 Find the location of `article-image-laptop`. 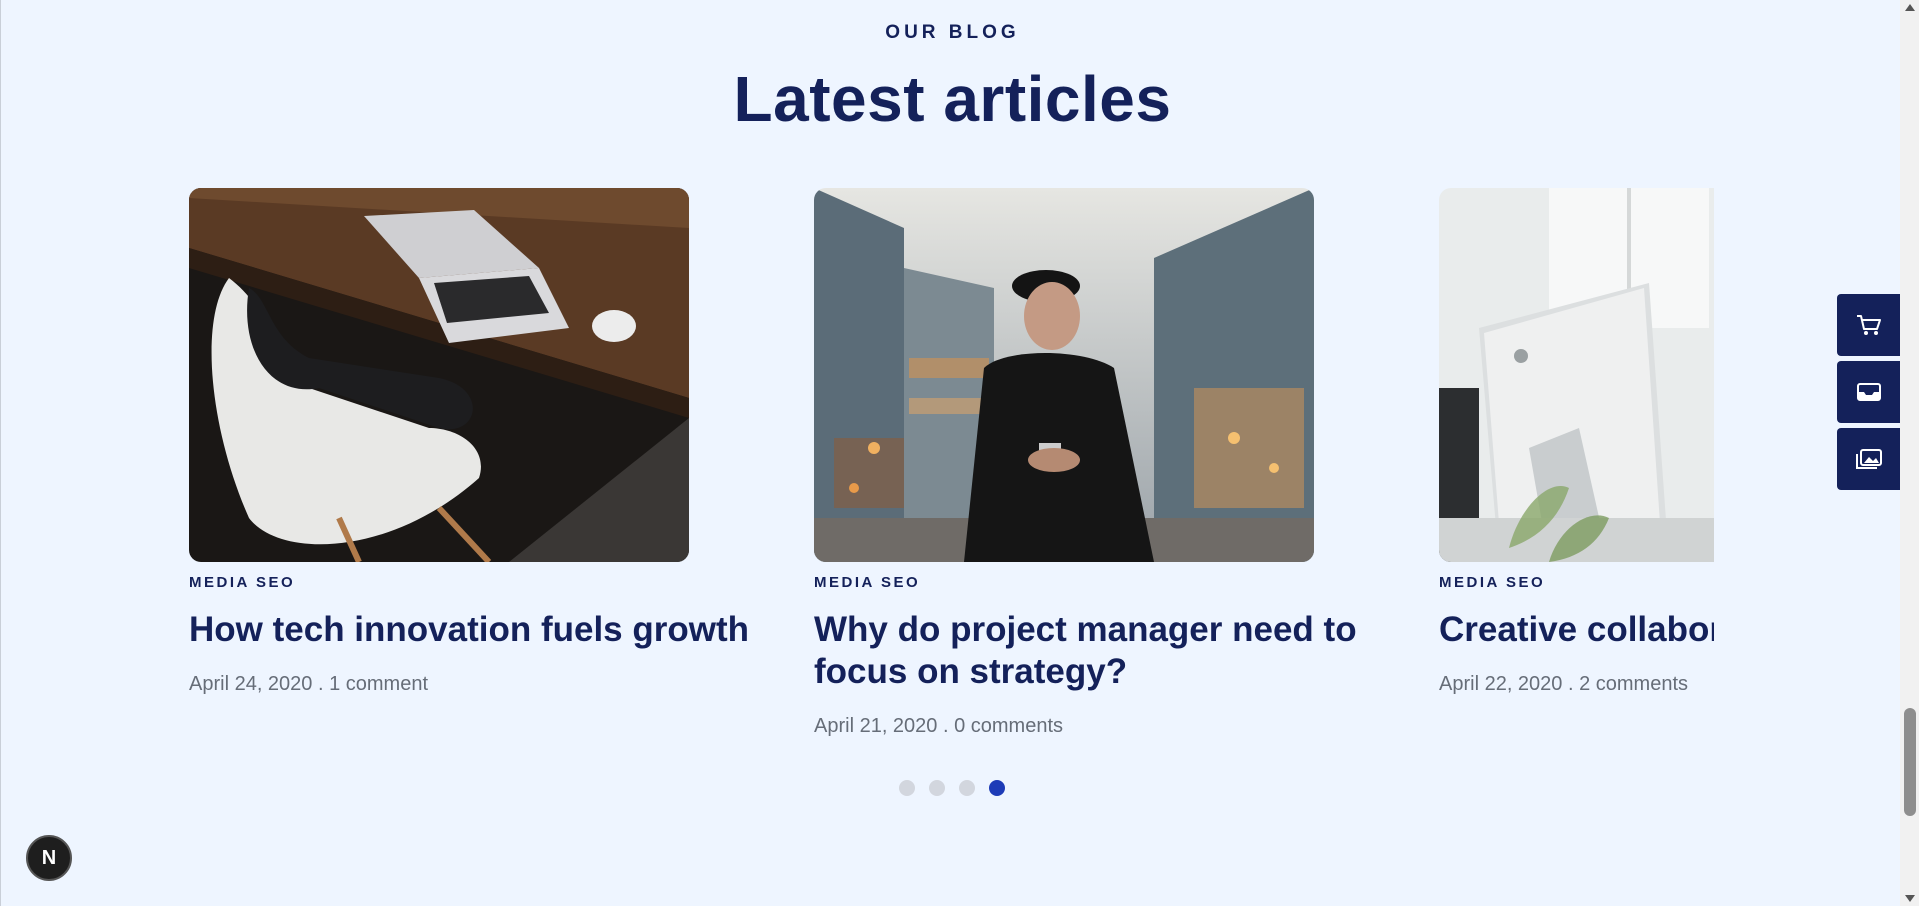

article-image-laptop is located at coordinates (439, 375).